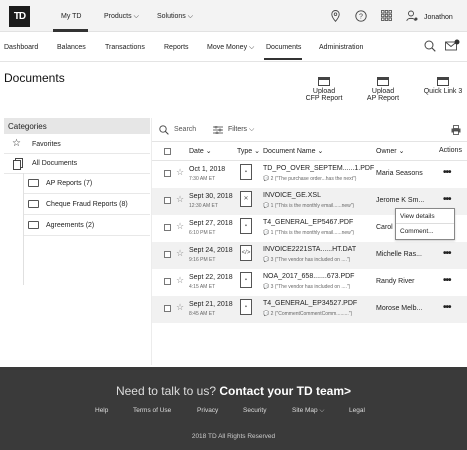 The width and height of the screenshot is (467, 450). What do you see at coordinates (324, 89) in the screenshot?
I see `upload-cfp-report-link: Upload CFP Report` at bounding box center [324, 89].